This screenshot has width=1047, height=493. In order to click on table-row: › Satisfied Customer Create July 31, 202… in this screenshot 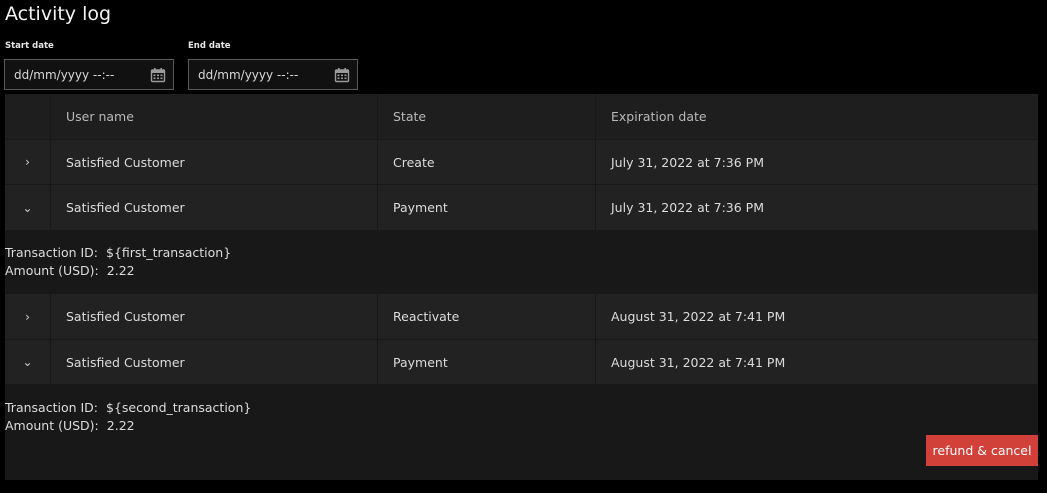, I will do `click(521, 162)`.